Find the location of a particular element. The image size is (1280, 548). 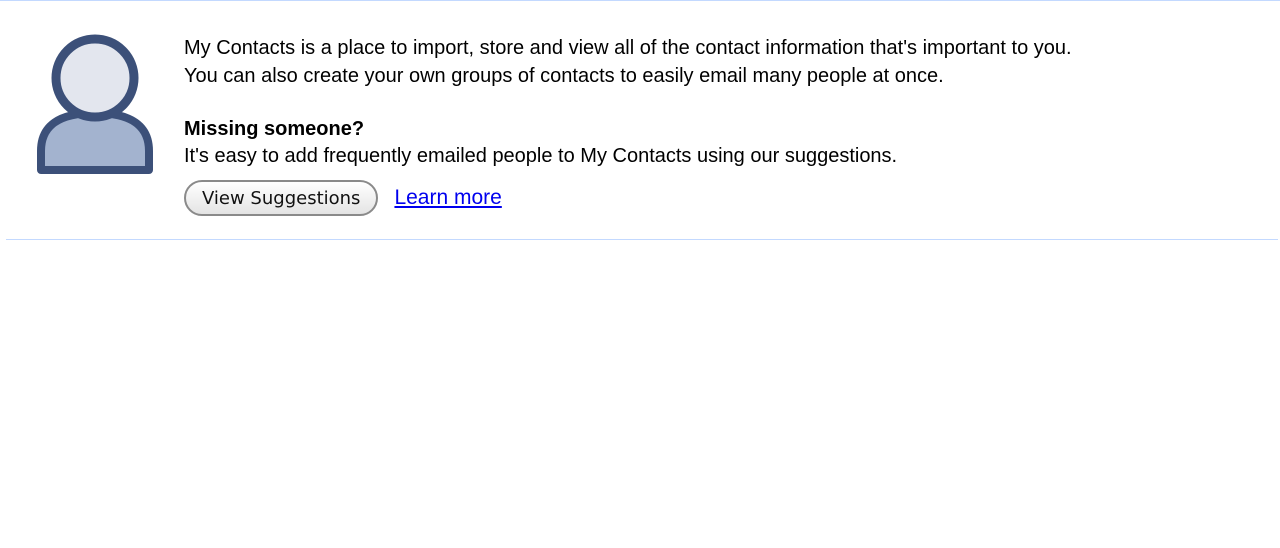

bottom-divider is located at coordinates (642, 239).